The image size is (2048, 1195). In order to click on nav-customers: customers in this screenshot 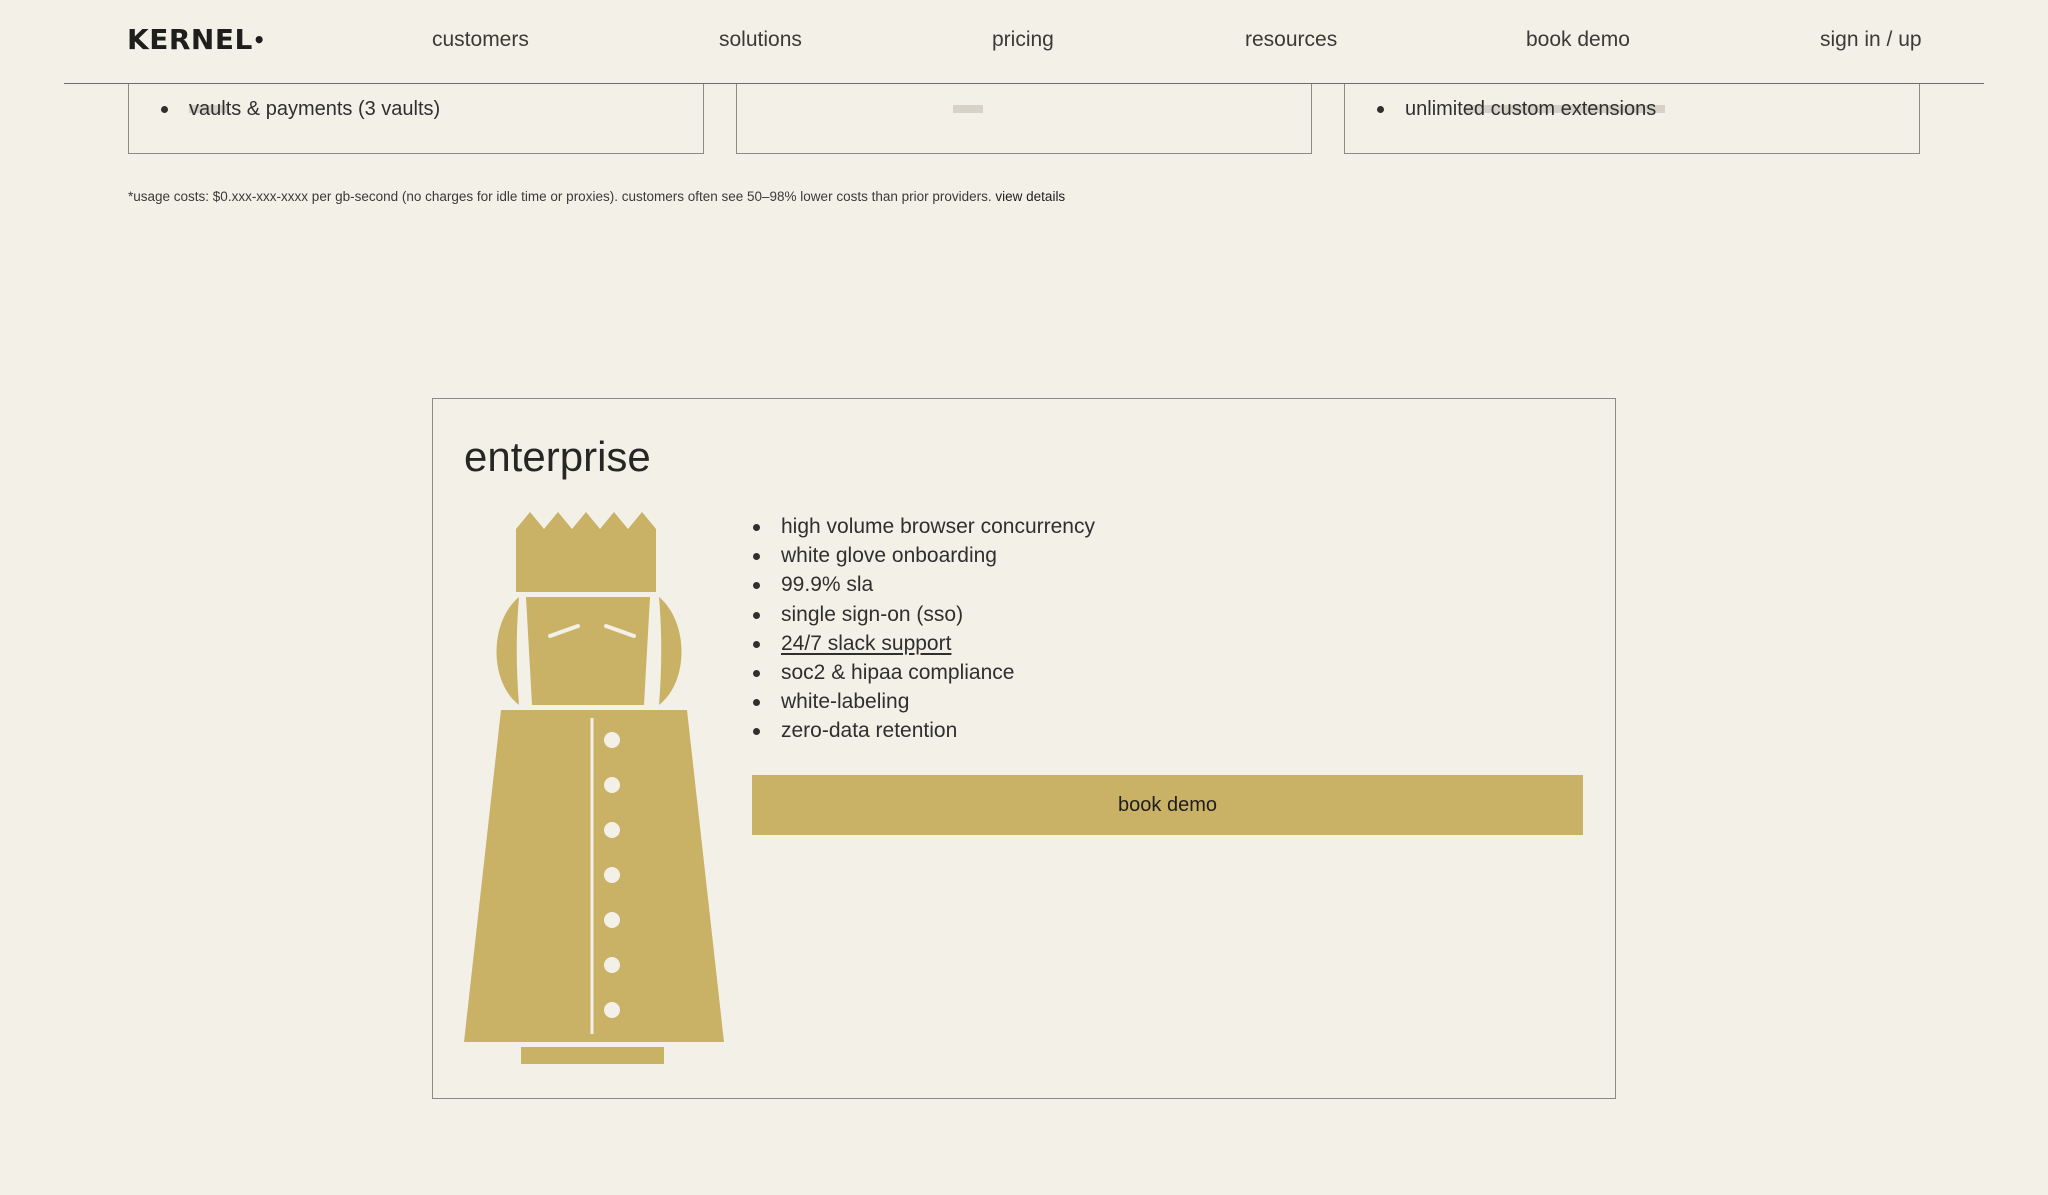, I will do `click(480, 40)`.